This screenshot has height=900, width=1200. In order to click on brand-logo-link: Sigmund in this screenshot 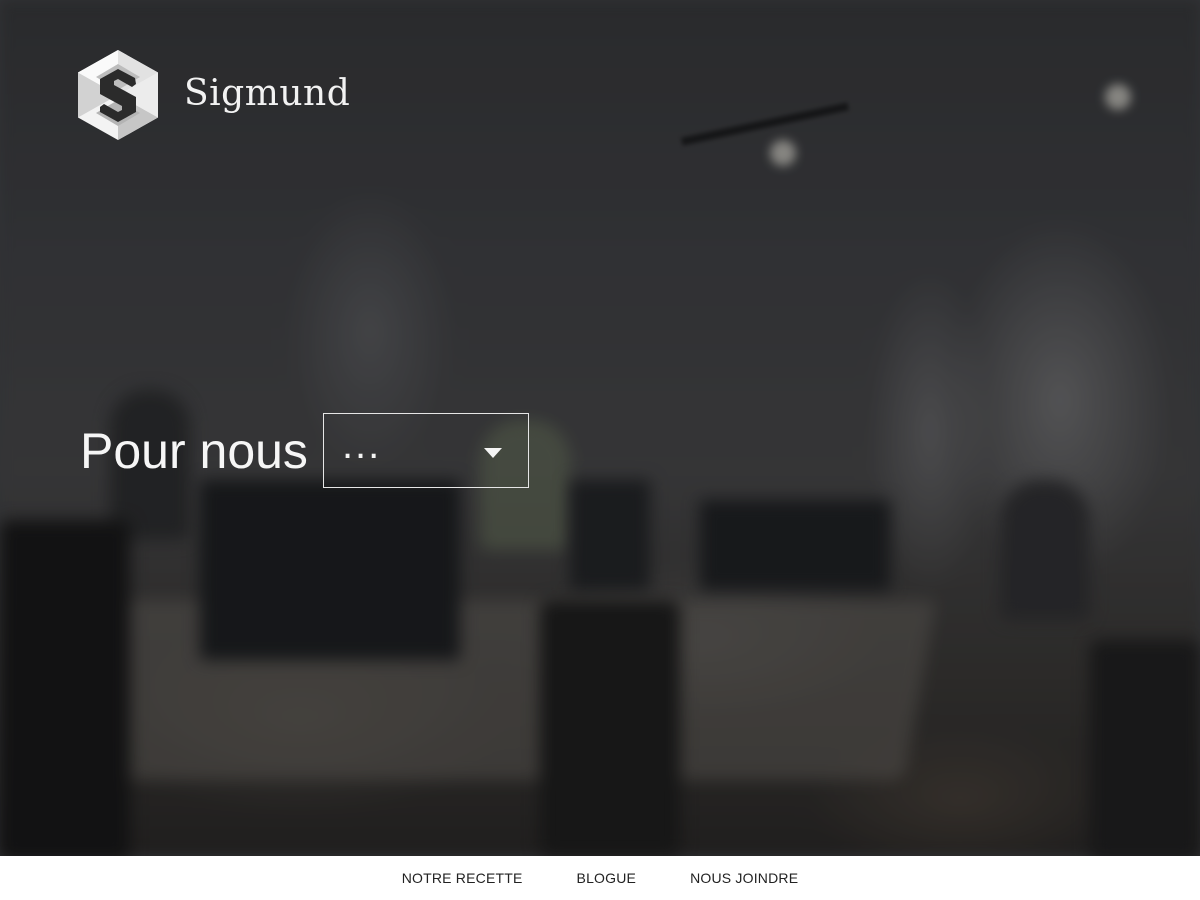, I will do `click(214, 95)`.